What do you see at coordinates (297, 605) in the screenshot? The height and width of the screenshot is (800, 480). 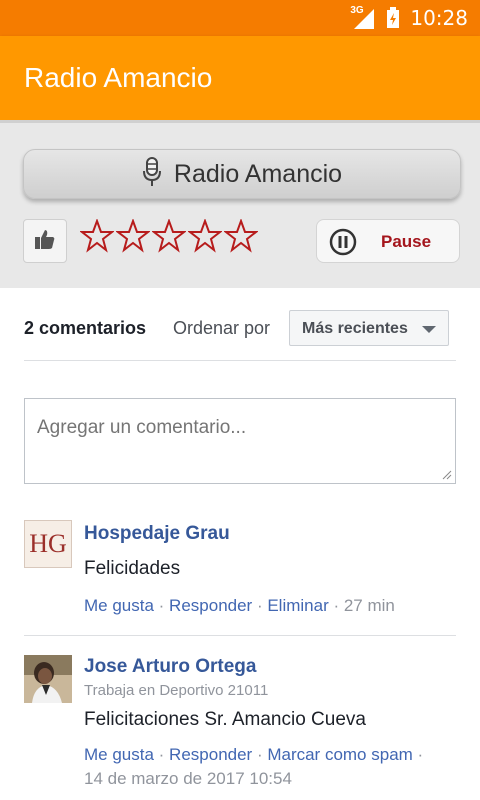 I see `delete-link: Eliminar` at bounding box center [297, 605].